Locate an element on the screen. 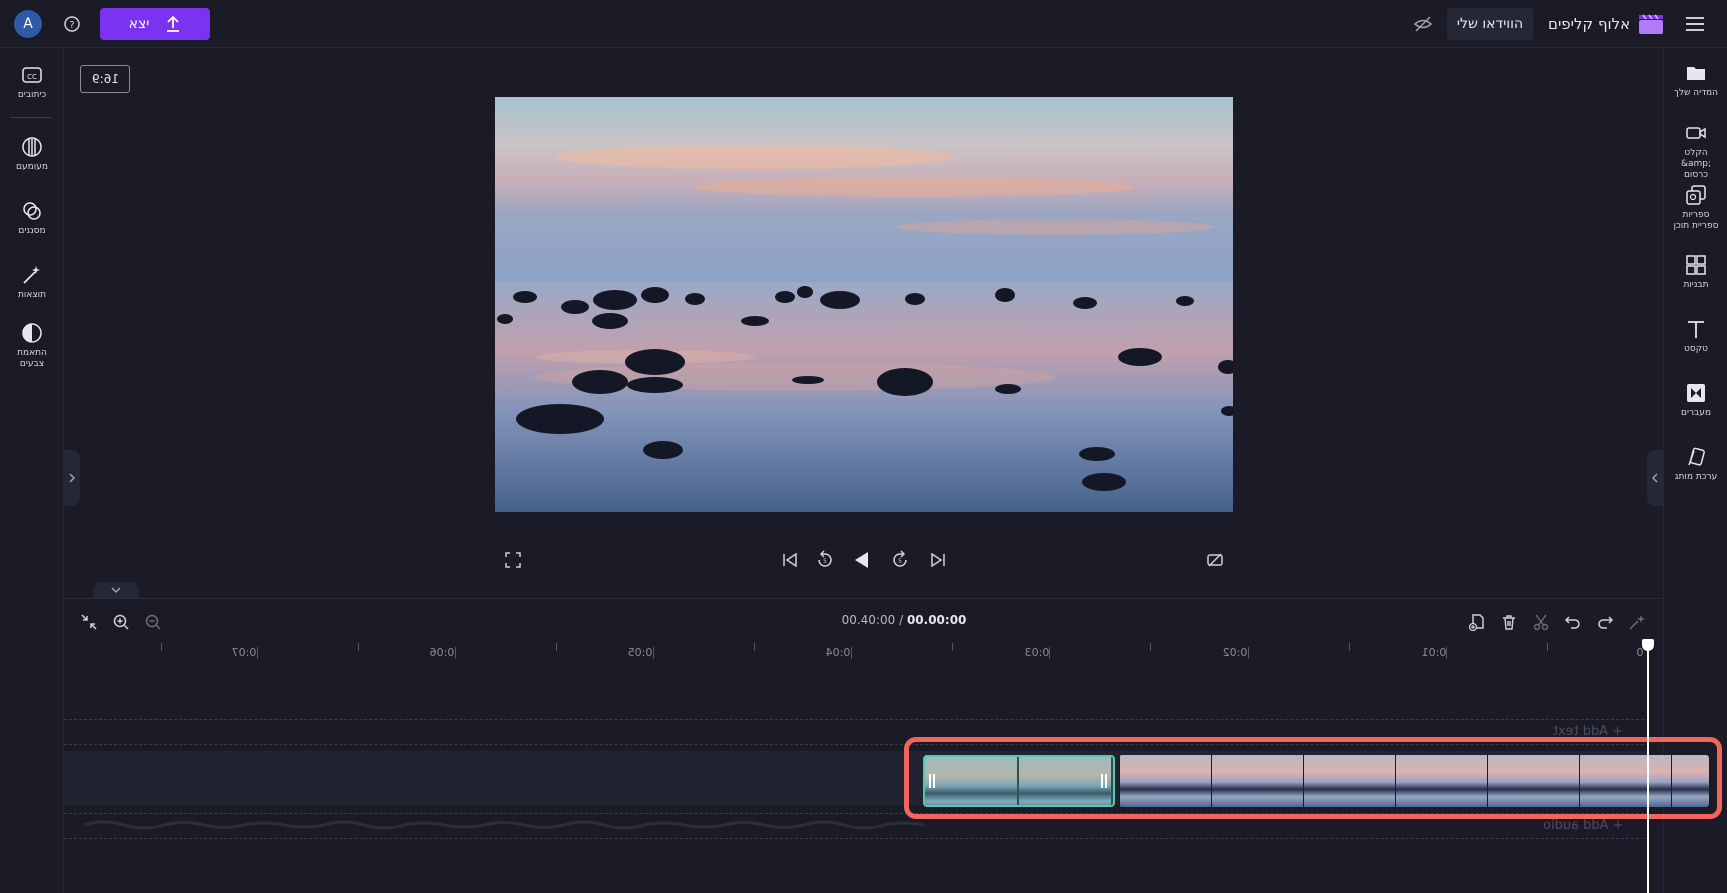  skip-forward-icon is located at coordinates (938, 560).